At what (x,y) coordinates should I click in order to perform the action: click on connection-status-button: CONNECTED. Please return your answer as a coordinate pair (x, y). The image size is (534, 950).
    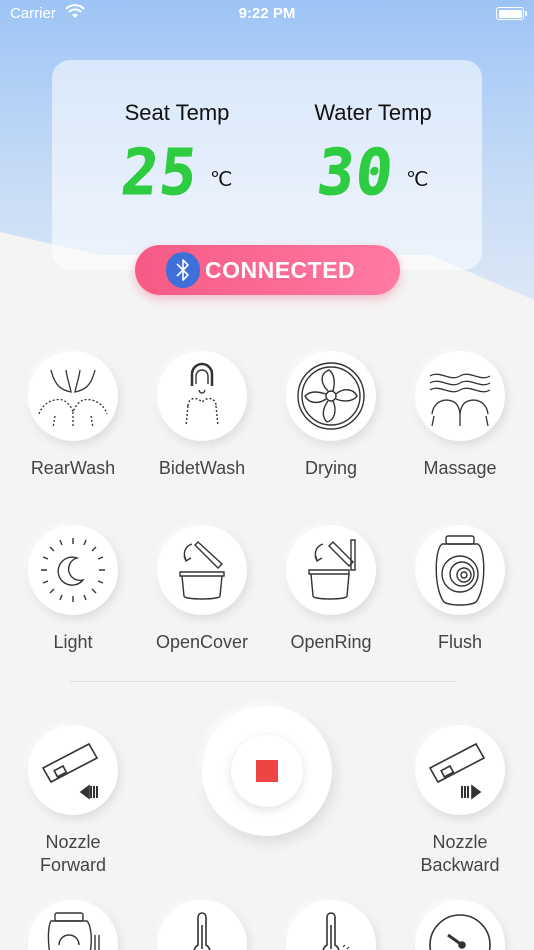
    Looking at the image, I should click on (267, 270).